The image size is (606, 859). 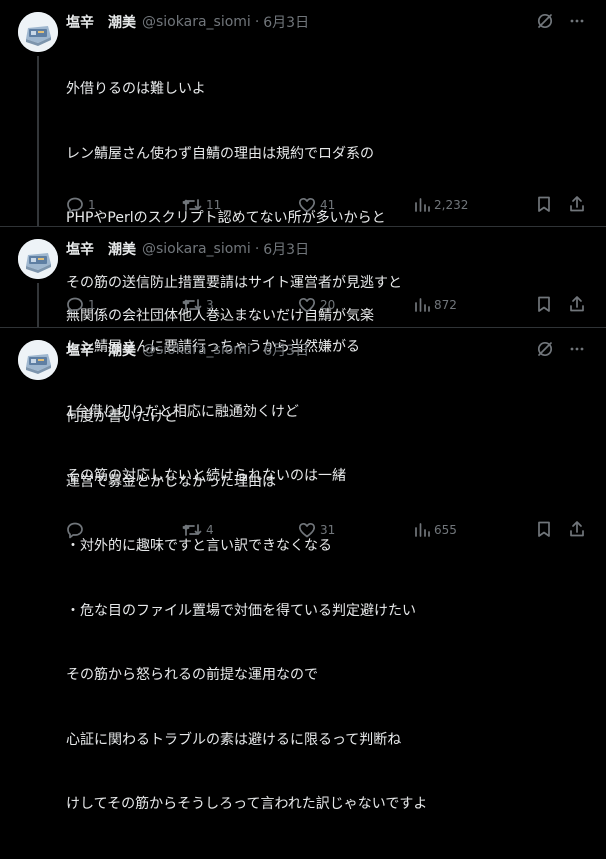 I want to click on tweet-line: 運営で募金とかしなかった理由は, so click(x=171, y=481).